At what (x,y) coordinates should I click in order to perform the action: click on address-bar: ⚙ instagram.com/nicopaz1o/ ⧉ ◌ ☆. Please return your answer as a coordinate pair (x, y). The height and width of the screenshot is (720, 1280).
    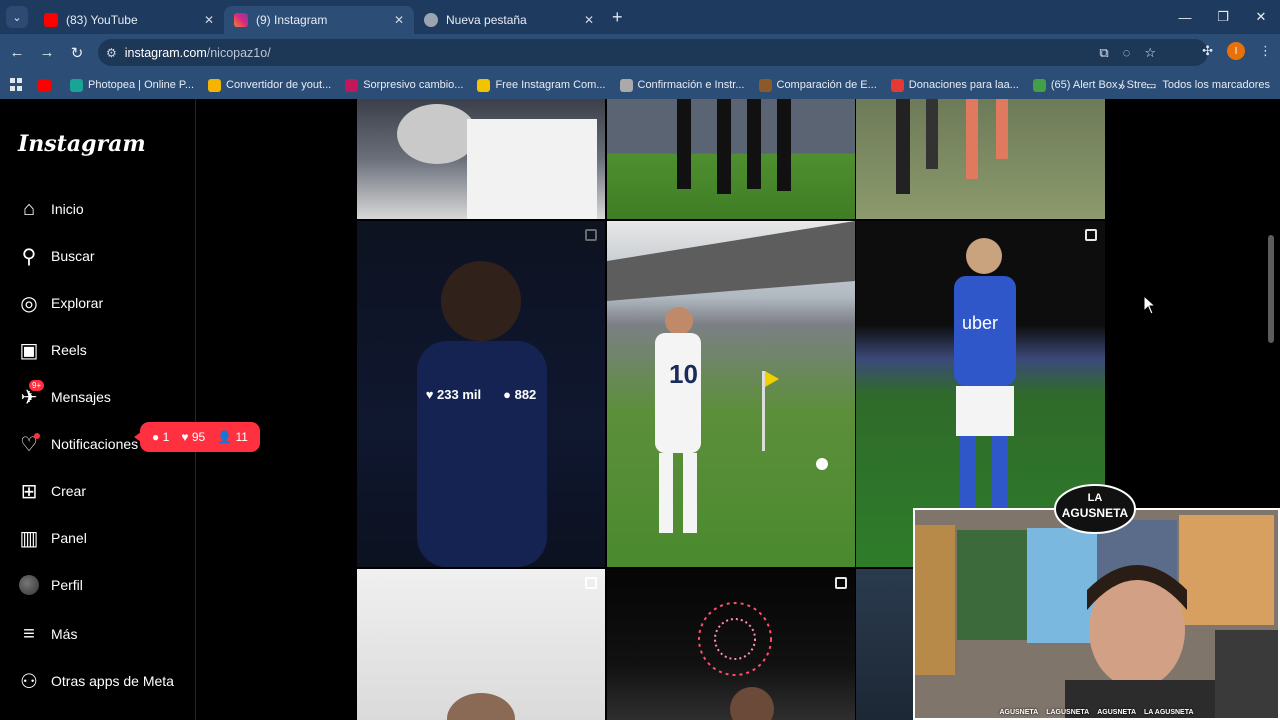
    Looking at the image, I should click on (653, 52).